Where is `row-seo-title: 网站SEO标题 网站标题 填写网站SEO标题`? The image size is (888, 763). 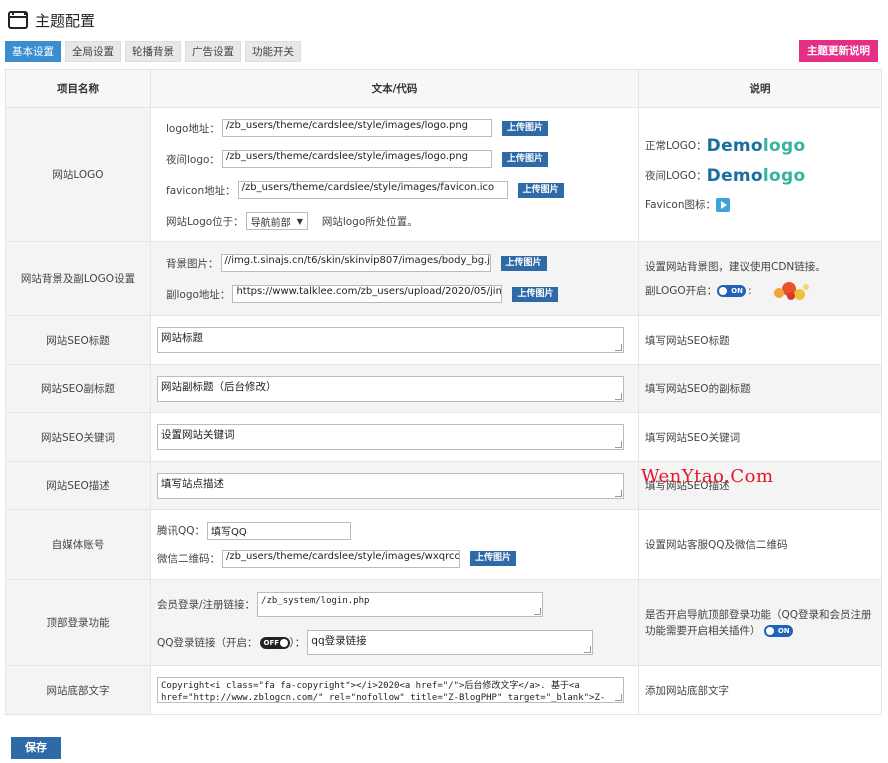
row-seo-title: 网站SEO标题 网站标题 填写网站SEO标题 is located at coordinates (443, 340).